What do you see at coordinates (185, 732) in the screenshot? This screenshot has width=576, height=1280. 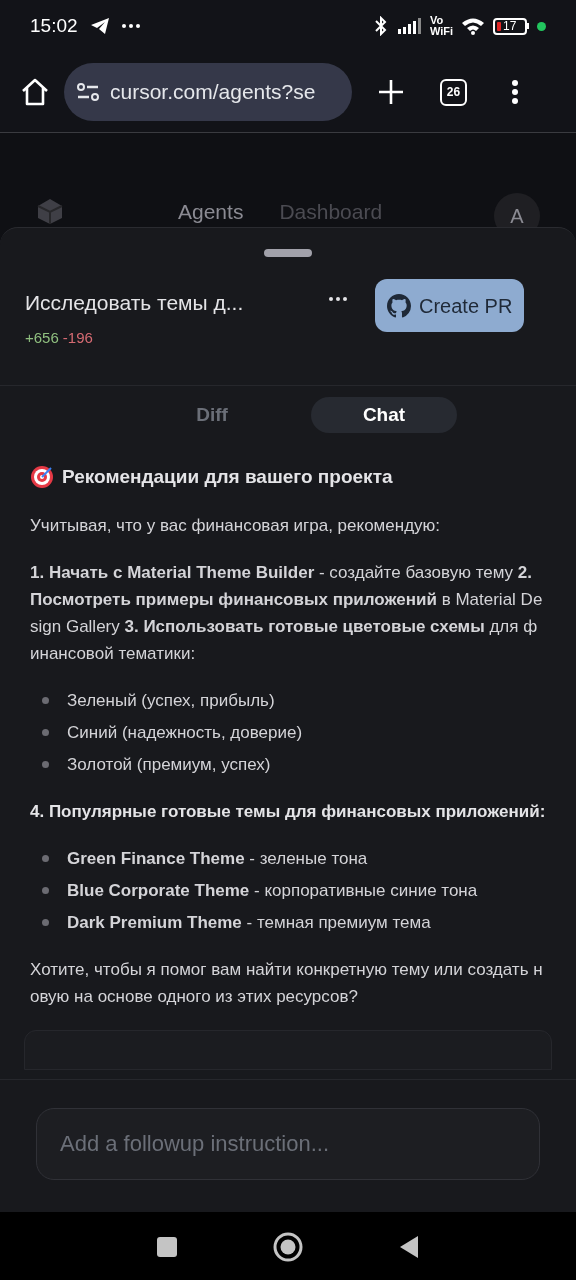 I see `bullet-text: Синий (надежность, доверие)` at bounding box center [185, 732].